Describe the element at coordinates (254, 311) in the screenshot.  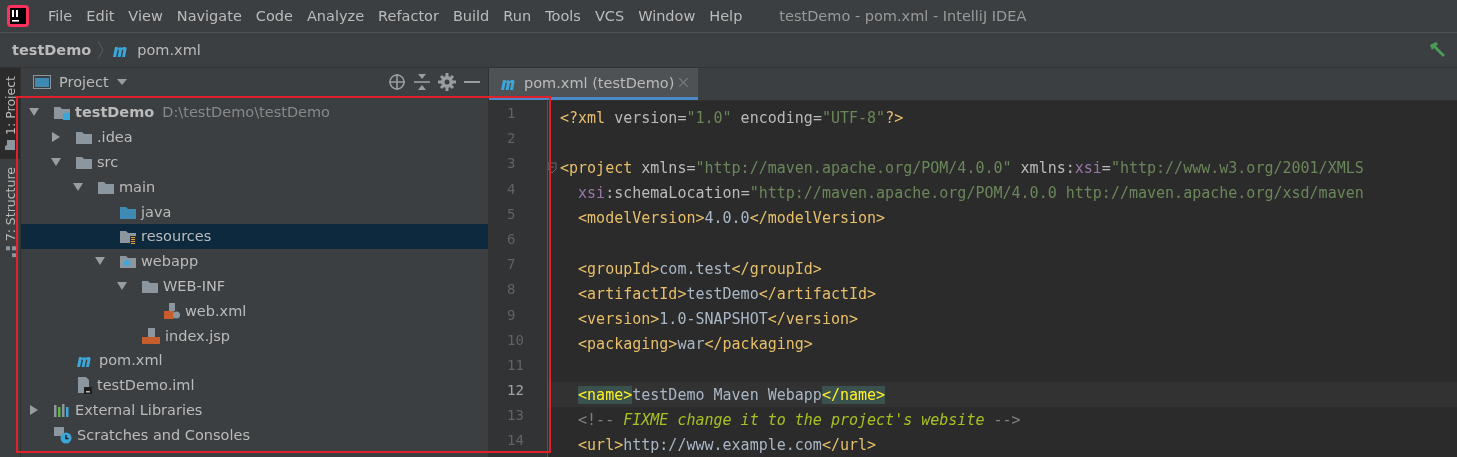
I see `tree-row: web.xml` at that location.